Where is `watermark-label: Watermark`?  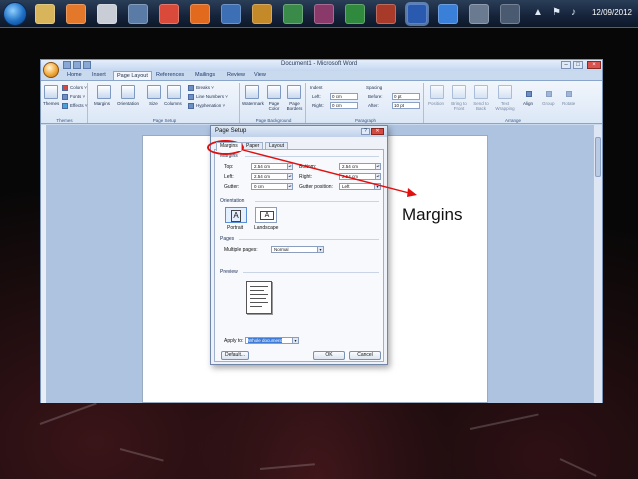
watermark-label: Watermark is located at coordinates (253, 103).